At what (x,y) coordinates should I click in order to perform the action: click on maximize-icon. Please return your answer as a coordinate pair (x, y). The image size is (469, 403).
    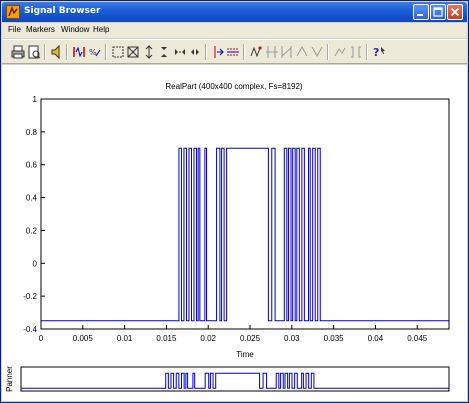
    Looking at the image, I should click on (438, 12).